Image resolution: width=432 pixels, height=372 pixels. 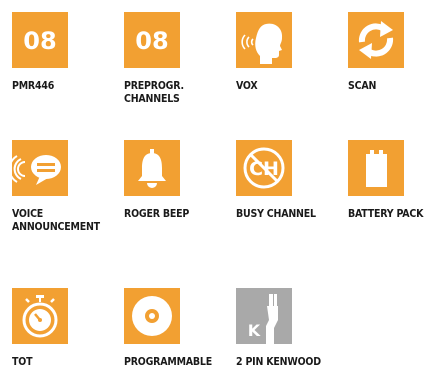 I want to click on disc-icon, so click(x=152, y=316).